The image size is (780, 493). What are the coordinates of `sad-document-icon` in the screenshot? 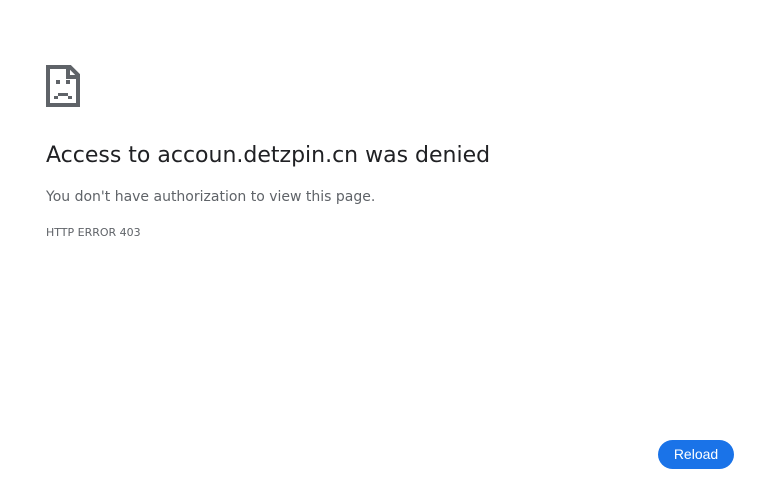 It's located at (63, 86).